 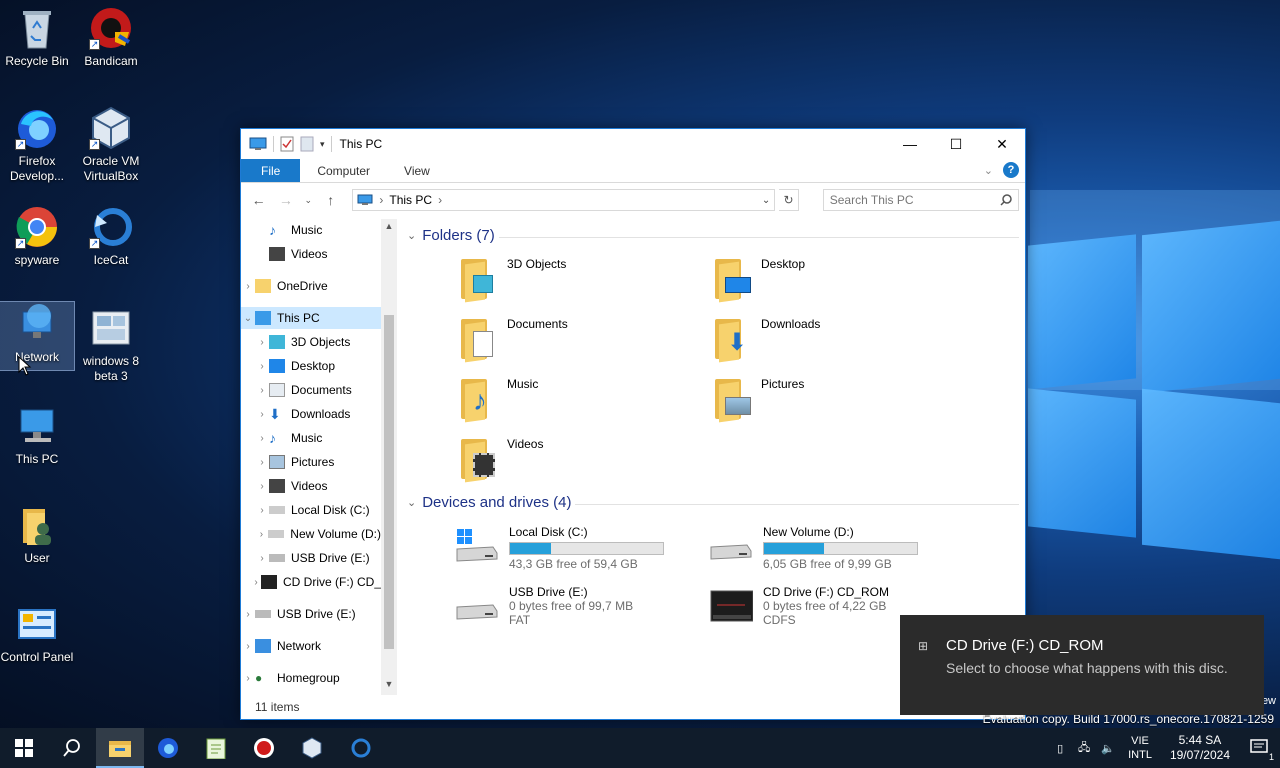 What do you see at coordinates (311, 678) in the screenshot?
I see `nav-item-homegroup: › ● Homegroup` at bounding box center [311, 678].